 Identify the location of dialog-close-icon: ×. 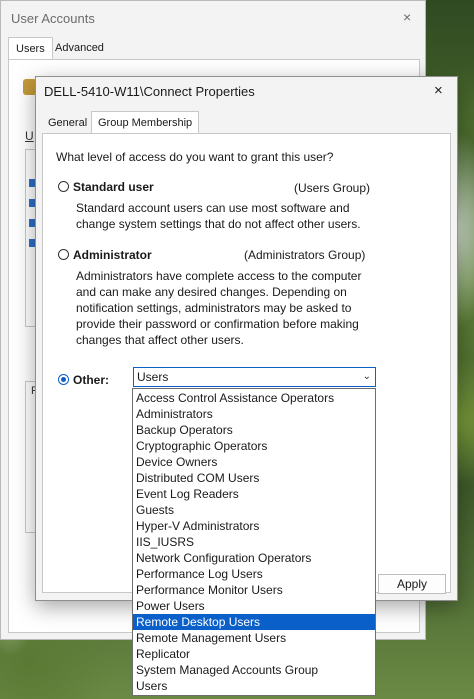
(438, 90).